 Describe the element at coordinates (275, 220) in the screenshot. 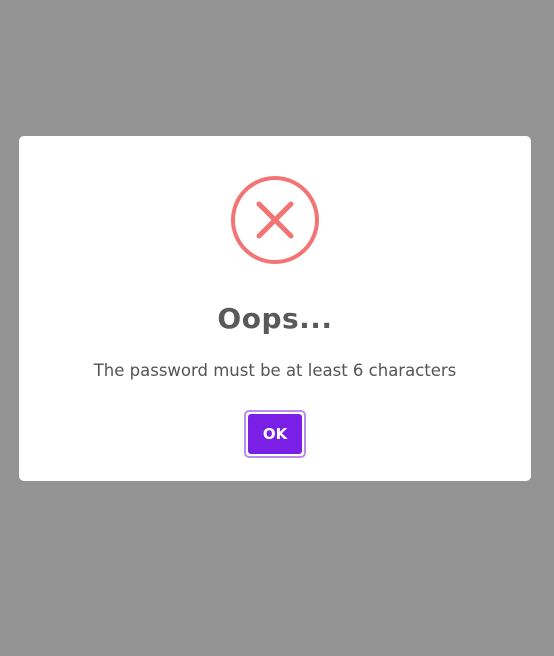

I see `error-x-icon` at that location.